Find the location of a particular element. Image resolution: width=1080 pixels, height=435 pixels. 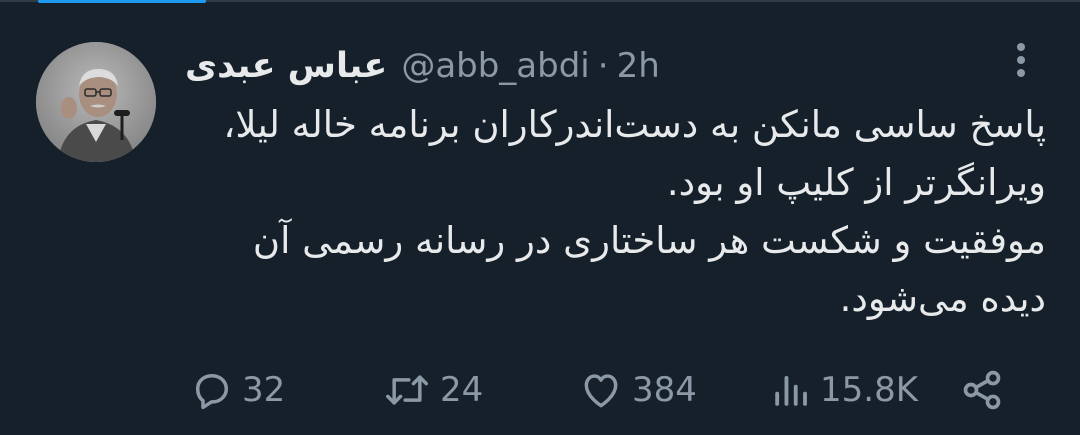

top-accent-bar is located at coordinates (122, 1).